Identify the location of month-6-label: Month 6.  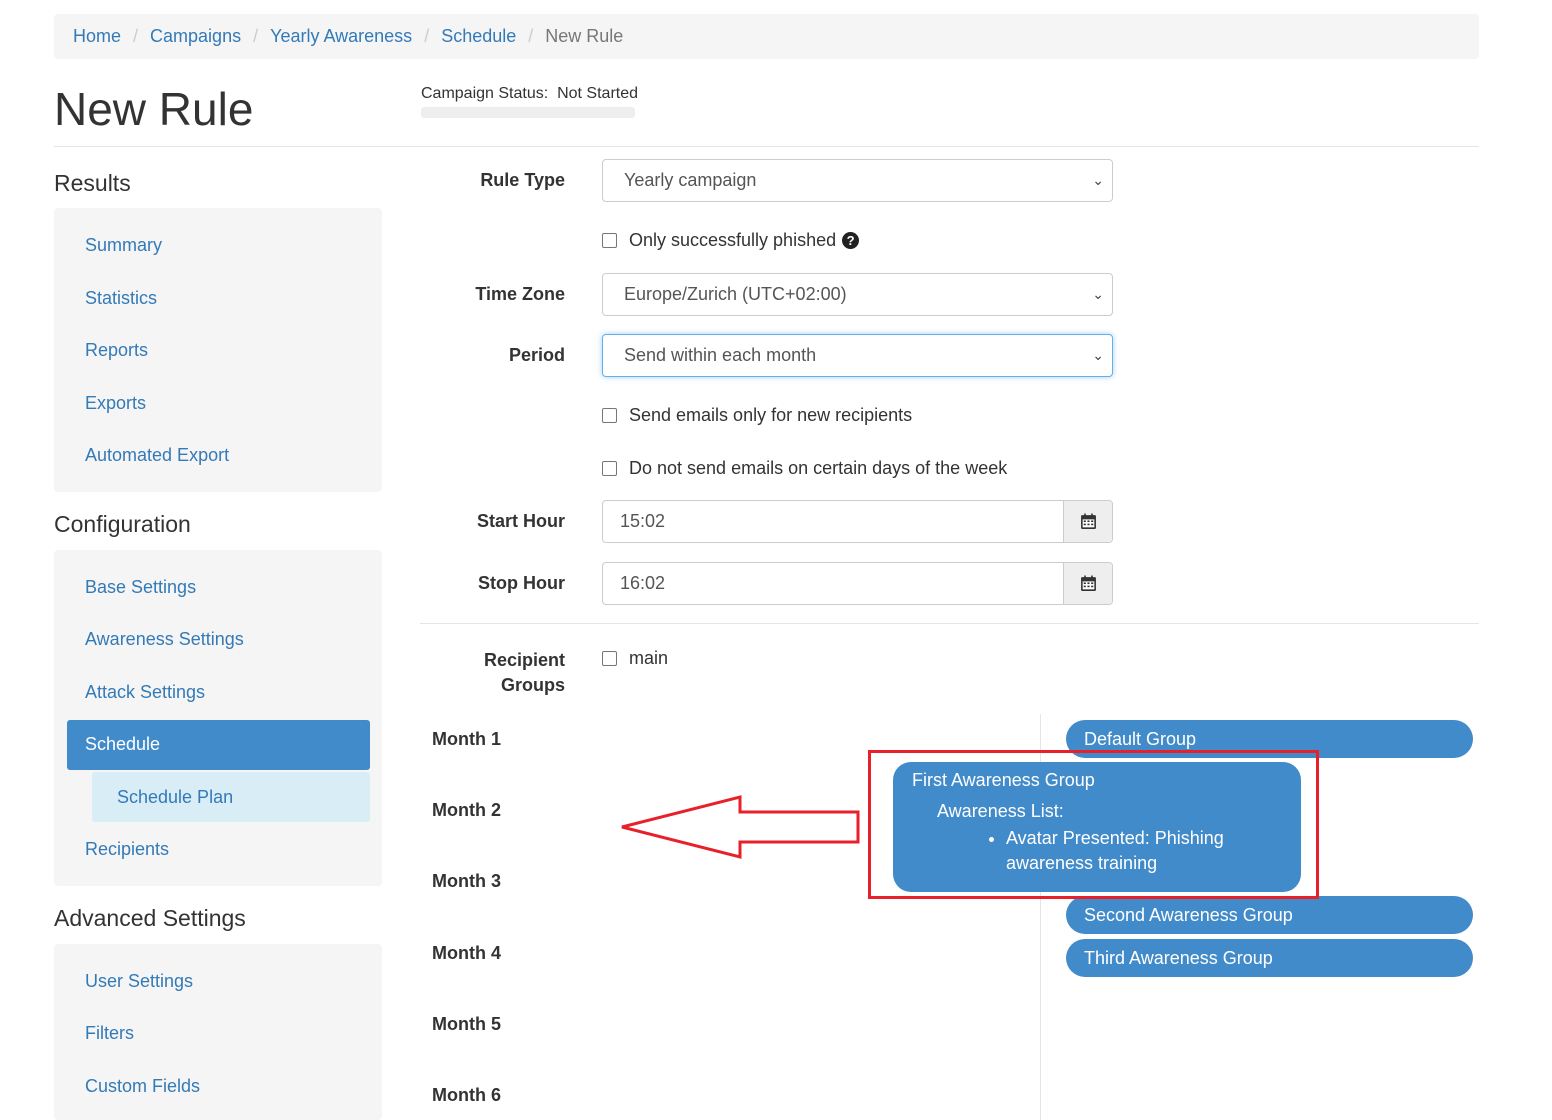
(466, 1095).